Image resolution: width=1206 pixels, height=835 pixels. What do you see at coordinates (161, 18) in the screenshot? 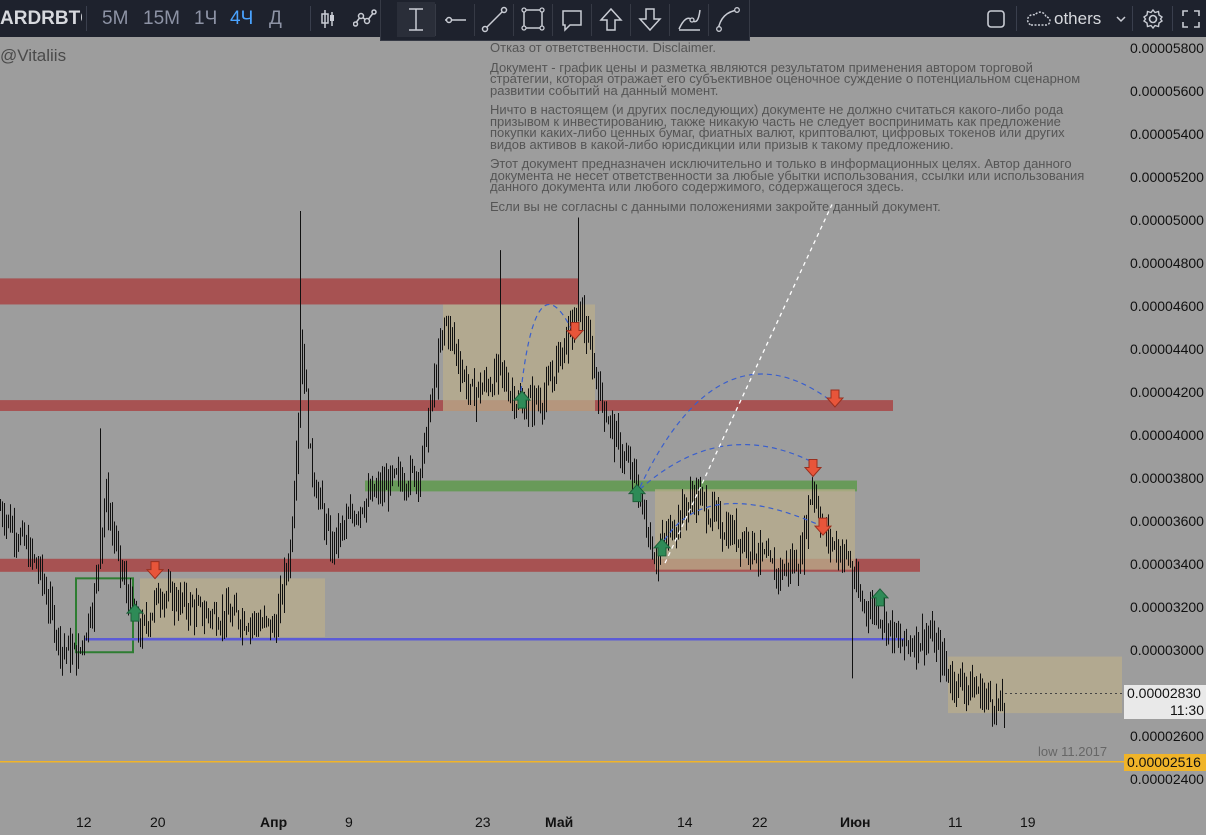
I see `interval-15m-button: 15M` at bounding box center [161, 18].